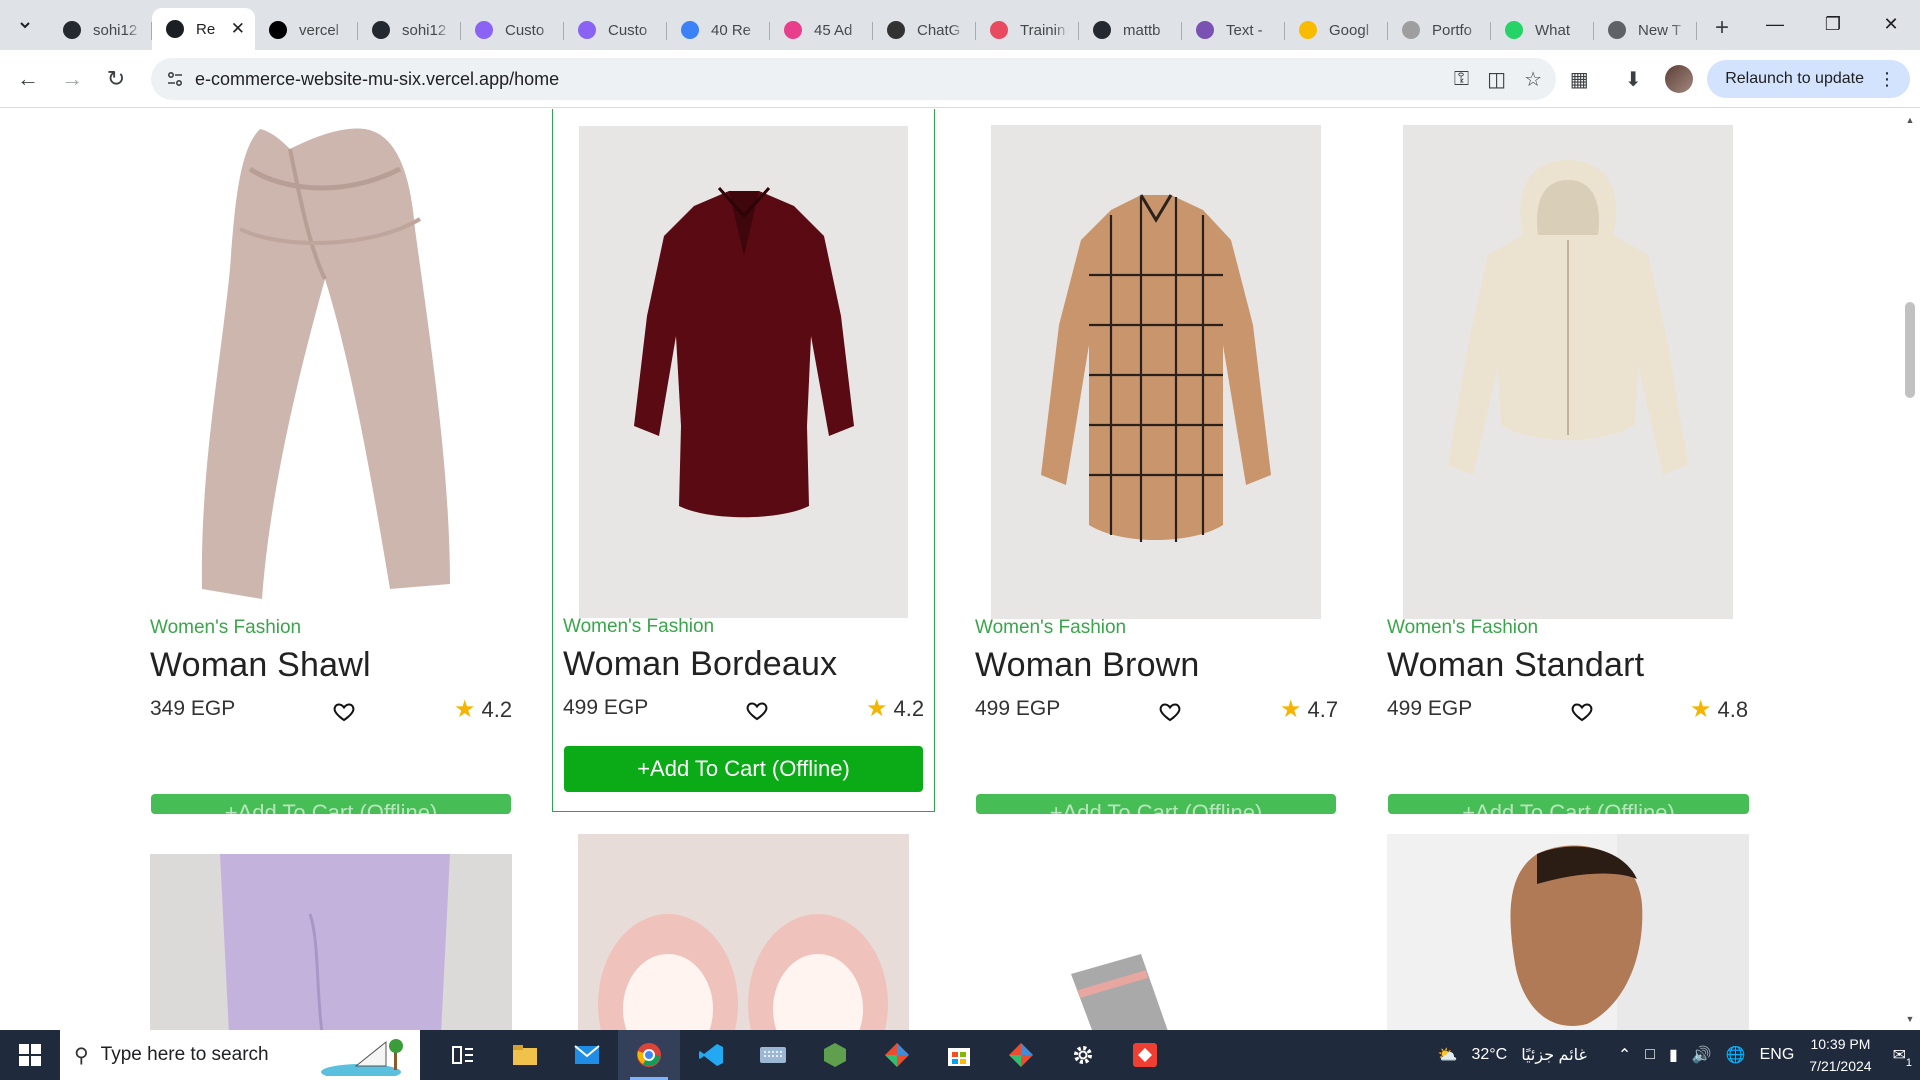 This screenshot has height=1080, width=1920. Describe the element at coordinates (1650, 1055) in the screenshot. I see `meet-now-icon: □` at that location.